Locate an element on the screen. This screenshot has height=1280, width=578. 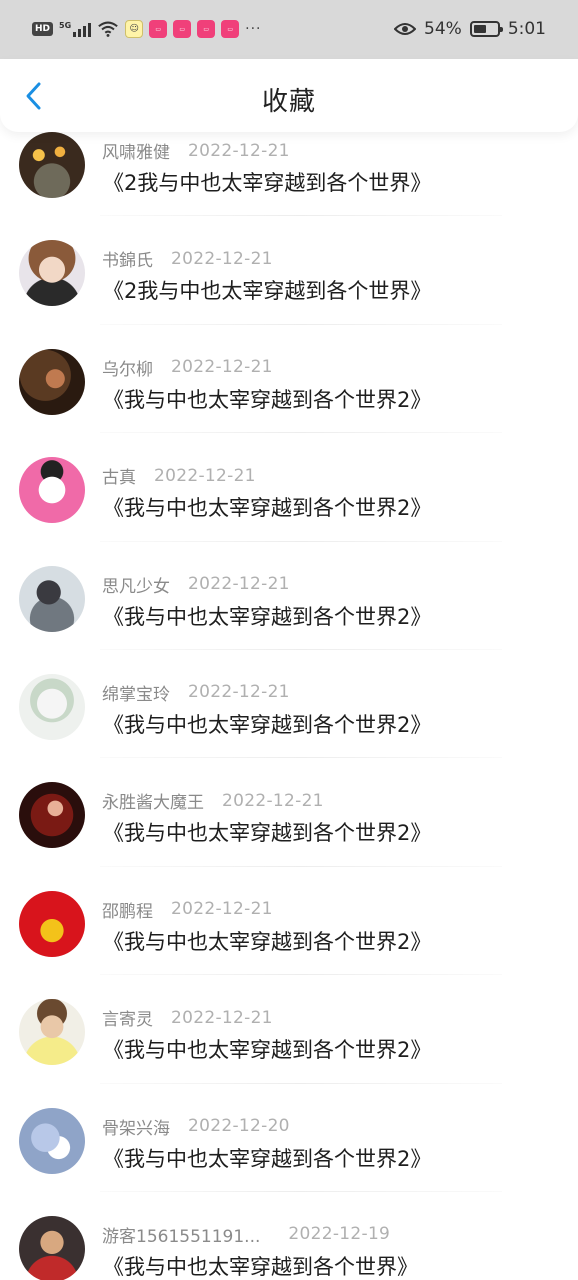
item-meta: 言寄灵 2022-12-21 is located at coordinates (187, 1018).